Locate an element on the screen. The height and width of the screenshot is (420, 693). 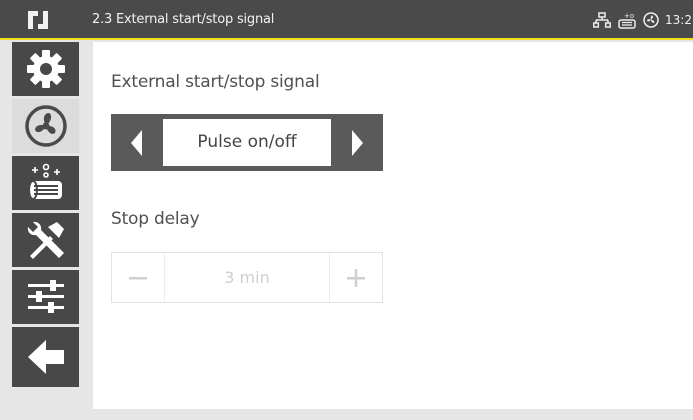
signal-value: Pulse on/off is located at coordinates (247, 142).